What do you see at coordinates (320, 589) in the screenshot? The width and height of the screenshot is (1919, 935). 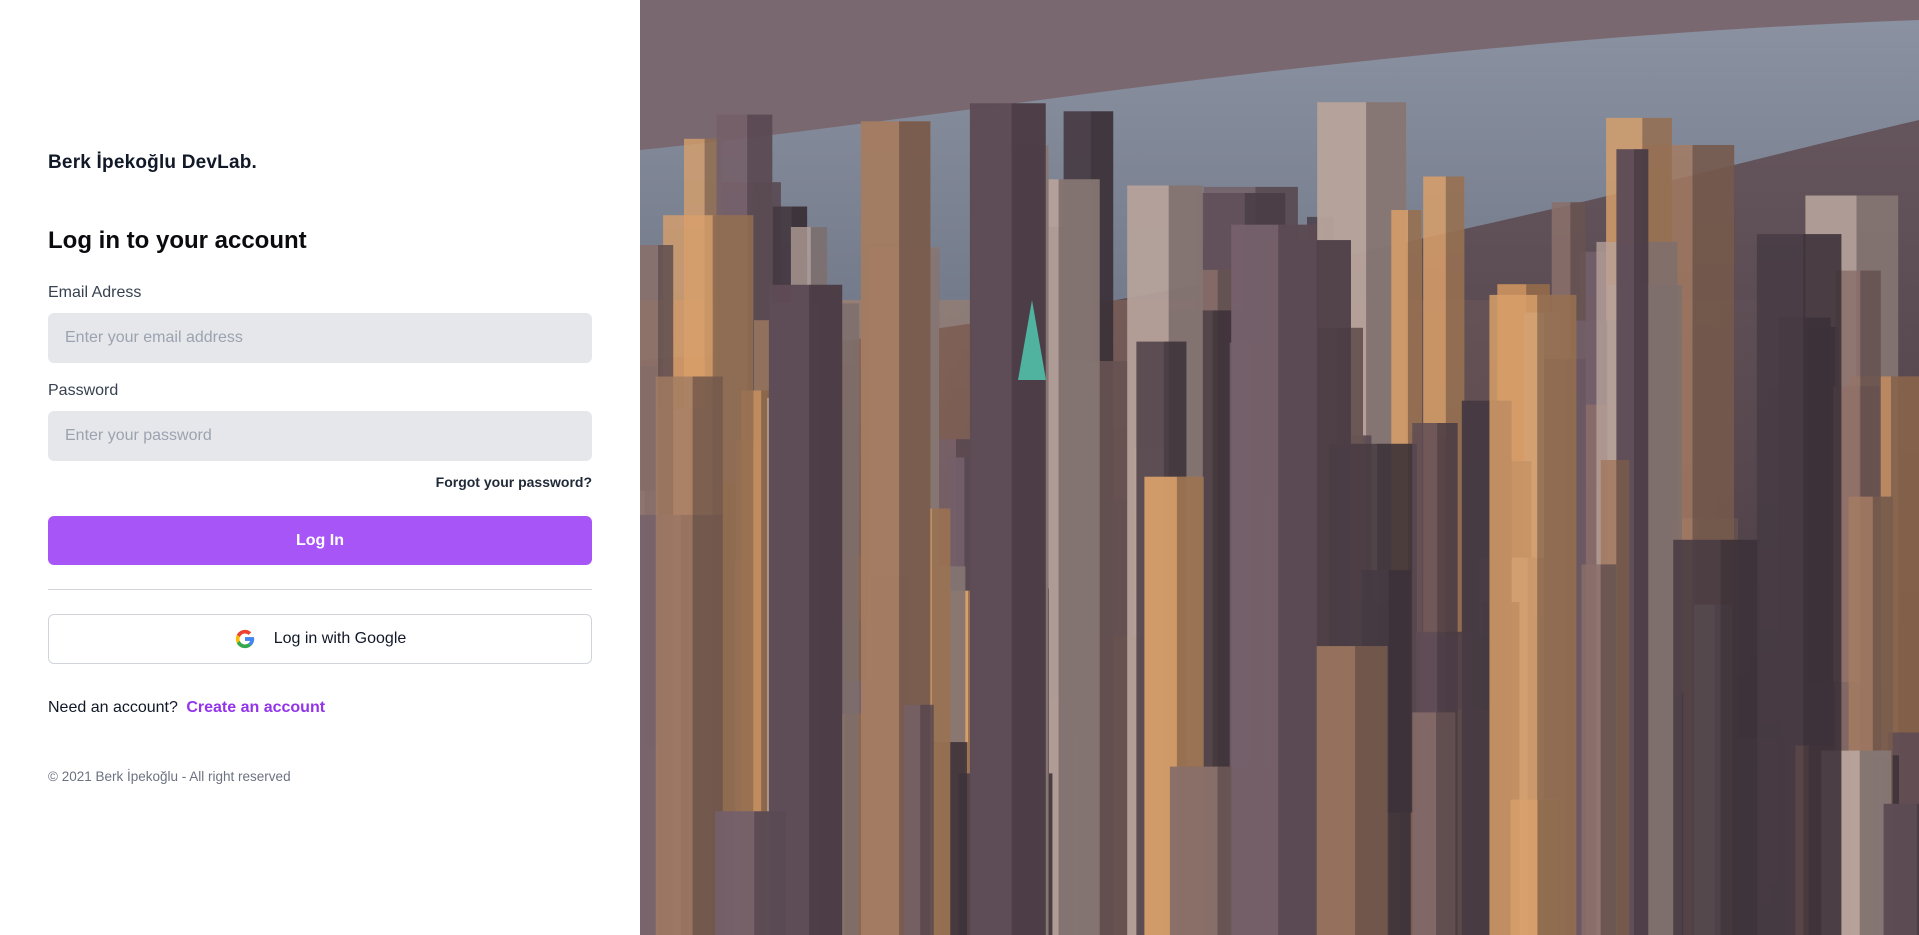 I see `divider` at bounding box center [320, 589].